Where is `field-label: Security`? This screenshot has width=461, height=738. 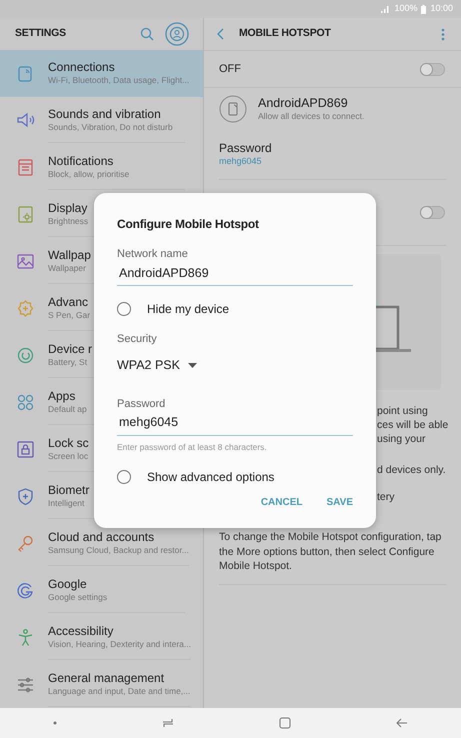
field-label: Security is located at coordinates (137, 340).